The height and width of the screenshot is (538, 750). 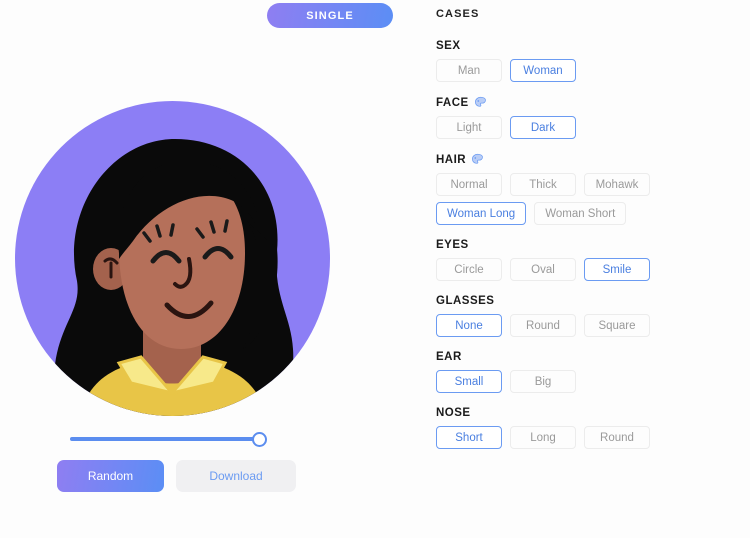 What do you see at coordinates (593, 70) in the screenshot?
I see `option-row: Man Woman` at bounding box center [593, 70].